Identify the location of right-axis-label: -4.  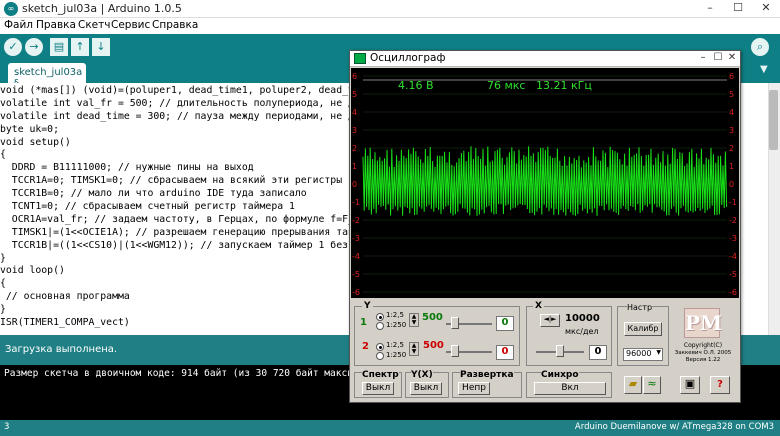
(733, 256).